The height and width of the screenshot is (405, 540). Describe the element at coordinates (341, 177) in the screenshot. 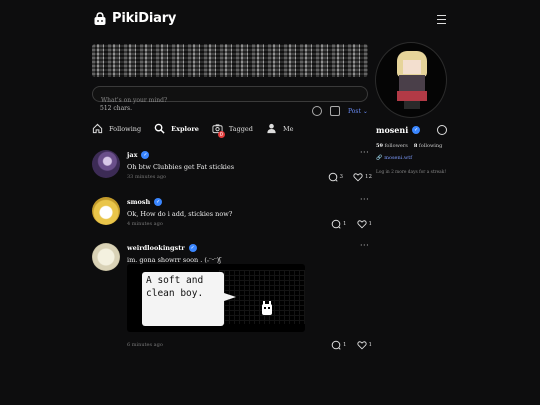

I see `comment-count: 3` at that location.